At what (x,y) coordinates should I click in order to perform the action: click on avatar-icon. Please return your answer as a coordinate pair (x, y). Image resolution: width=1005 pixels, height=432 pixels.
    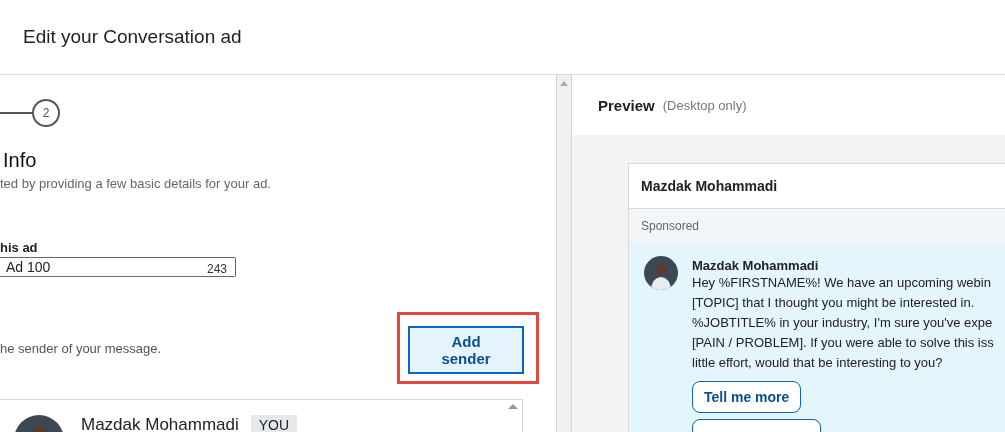
    Looking at the image, I should click on (661, 273).